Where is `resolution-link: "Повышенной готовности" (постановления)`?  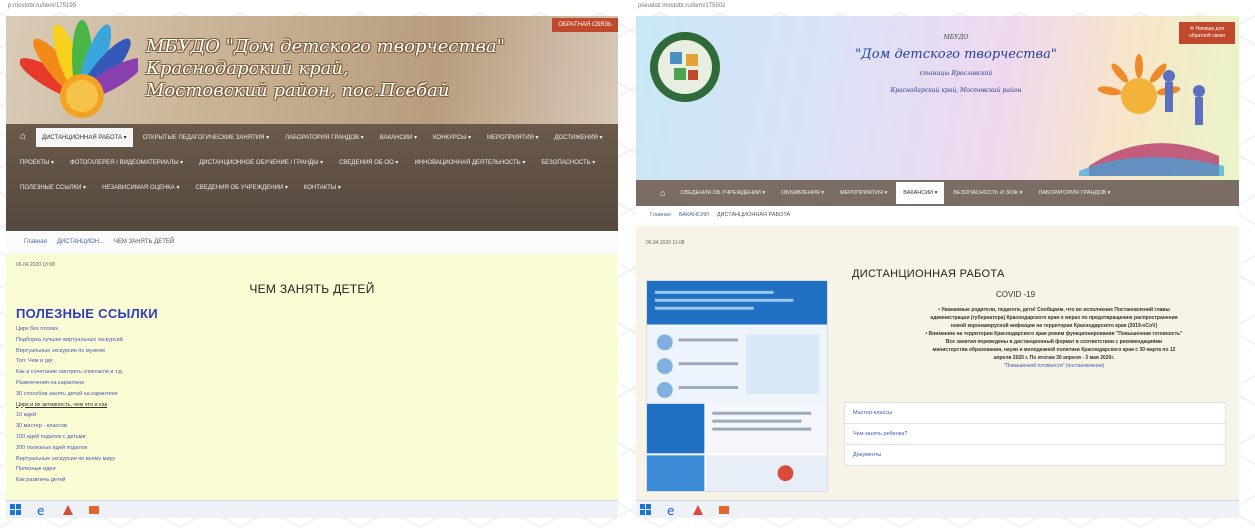
resolution-link: "Повышенной готовности" (постановления) is located at coordinates (1054, 366).